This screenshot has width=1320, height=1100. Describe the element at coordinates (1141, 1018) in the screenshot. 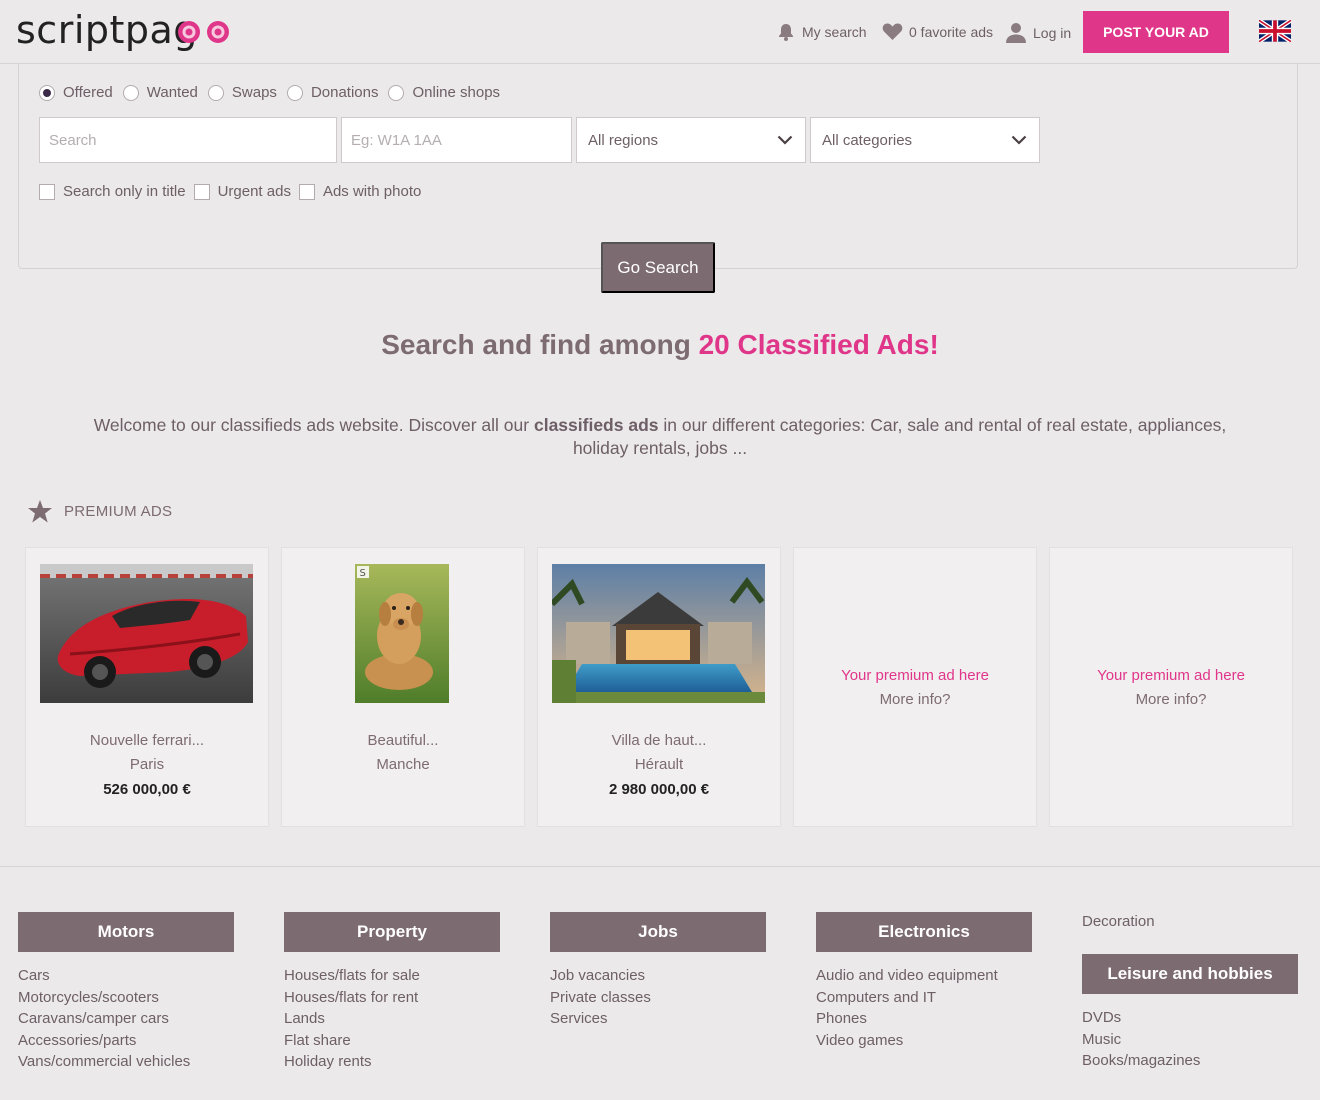

I see `subcategory-link: DVDs` at that location.